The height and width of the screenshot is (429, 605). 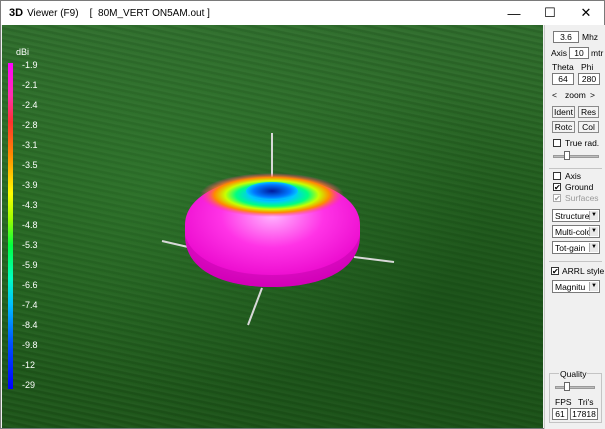 I want to click on scale-value: -5.3, so click(x=30, y=245).